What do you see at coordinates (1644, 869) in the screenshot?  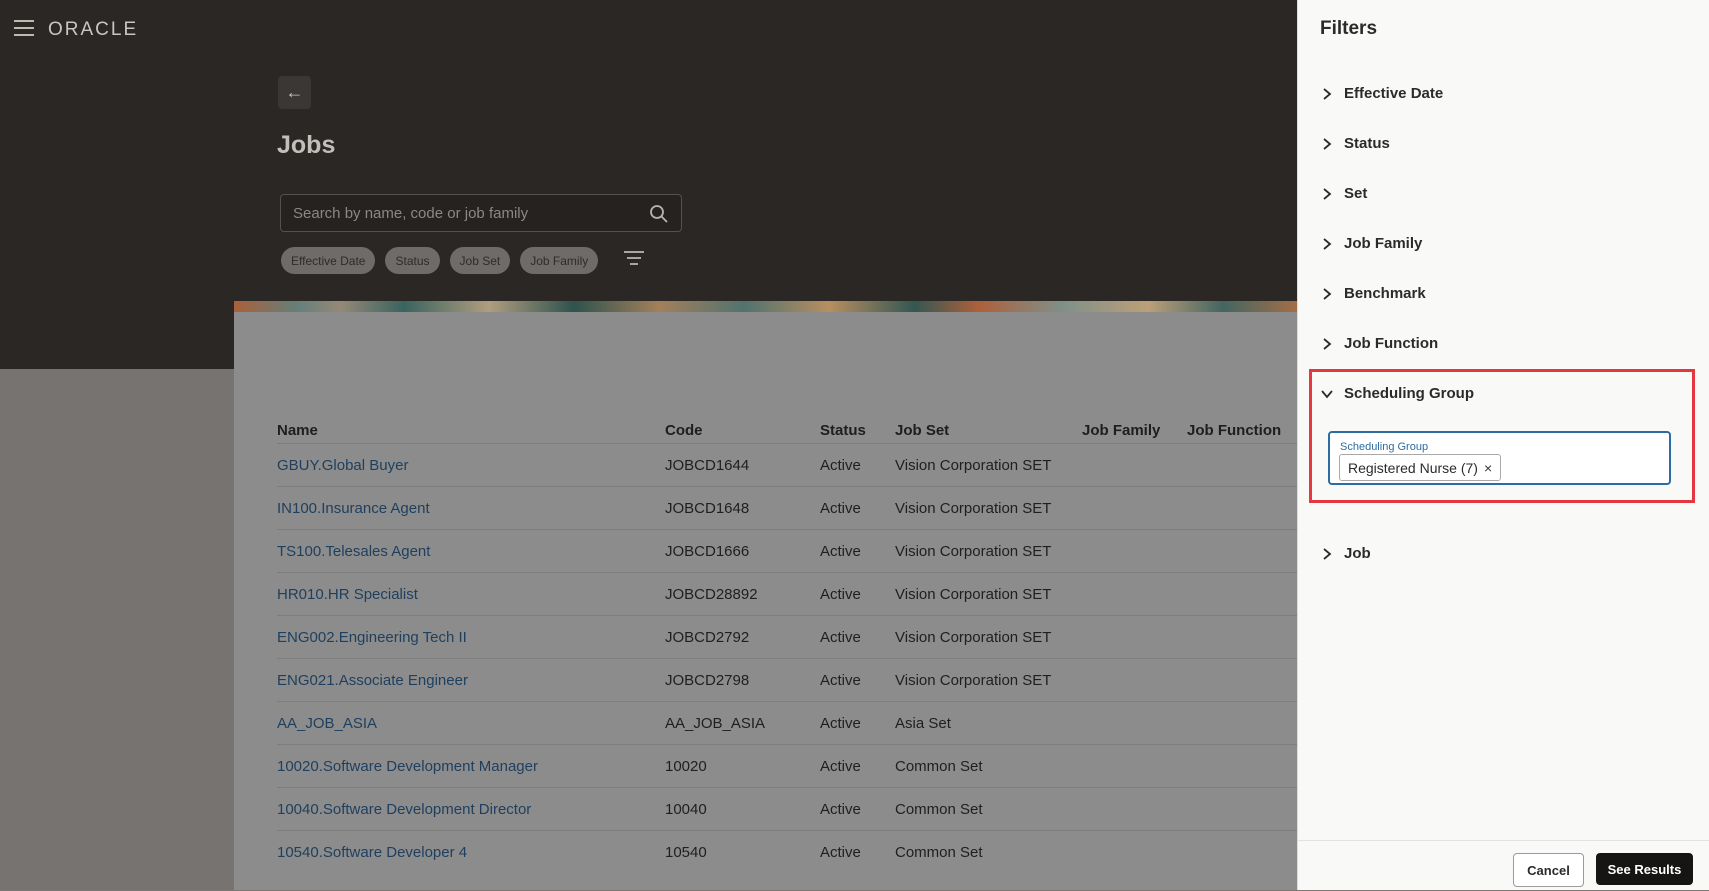 I see `see-results-button: See Results` at bounding box center [1644, 869].